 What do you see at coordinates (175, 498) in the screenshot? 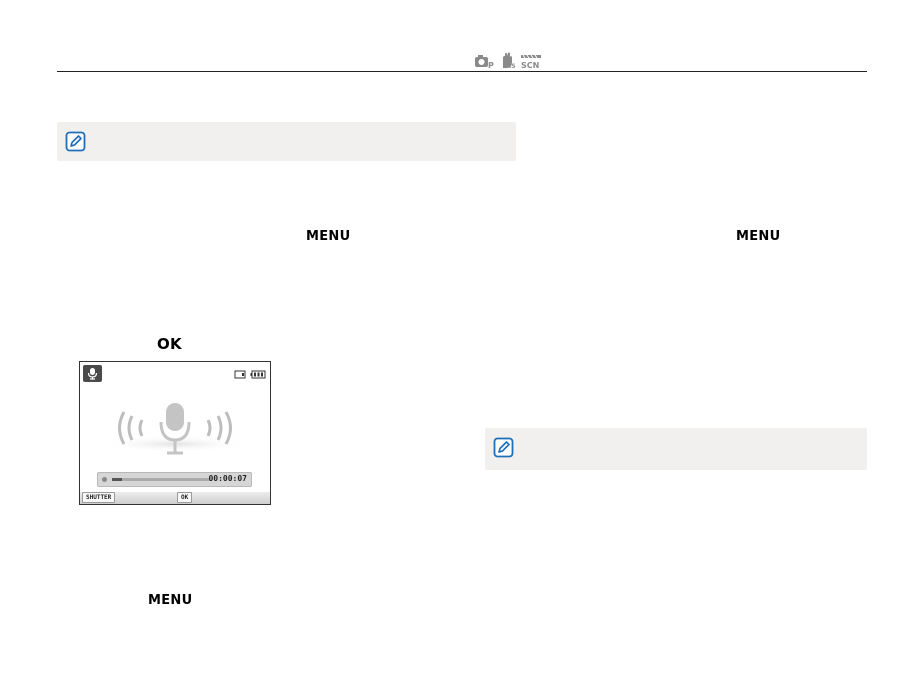
I see `softkey-bar: SHUTTER OK` at bounding box center [175, 498].